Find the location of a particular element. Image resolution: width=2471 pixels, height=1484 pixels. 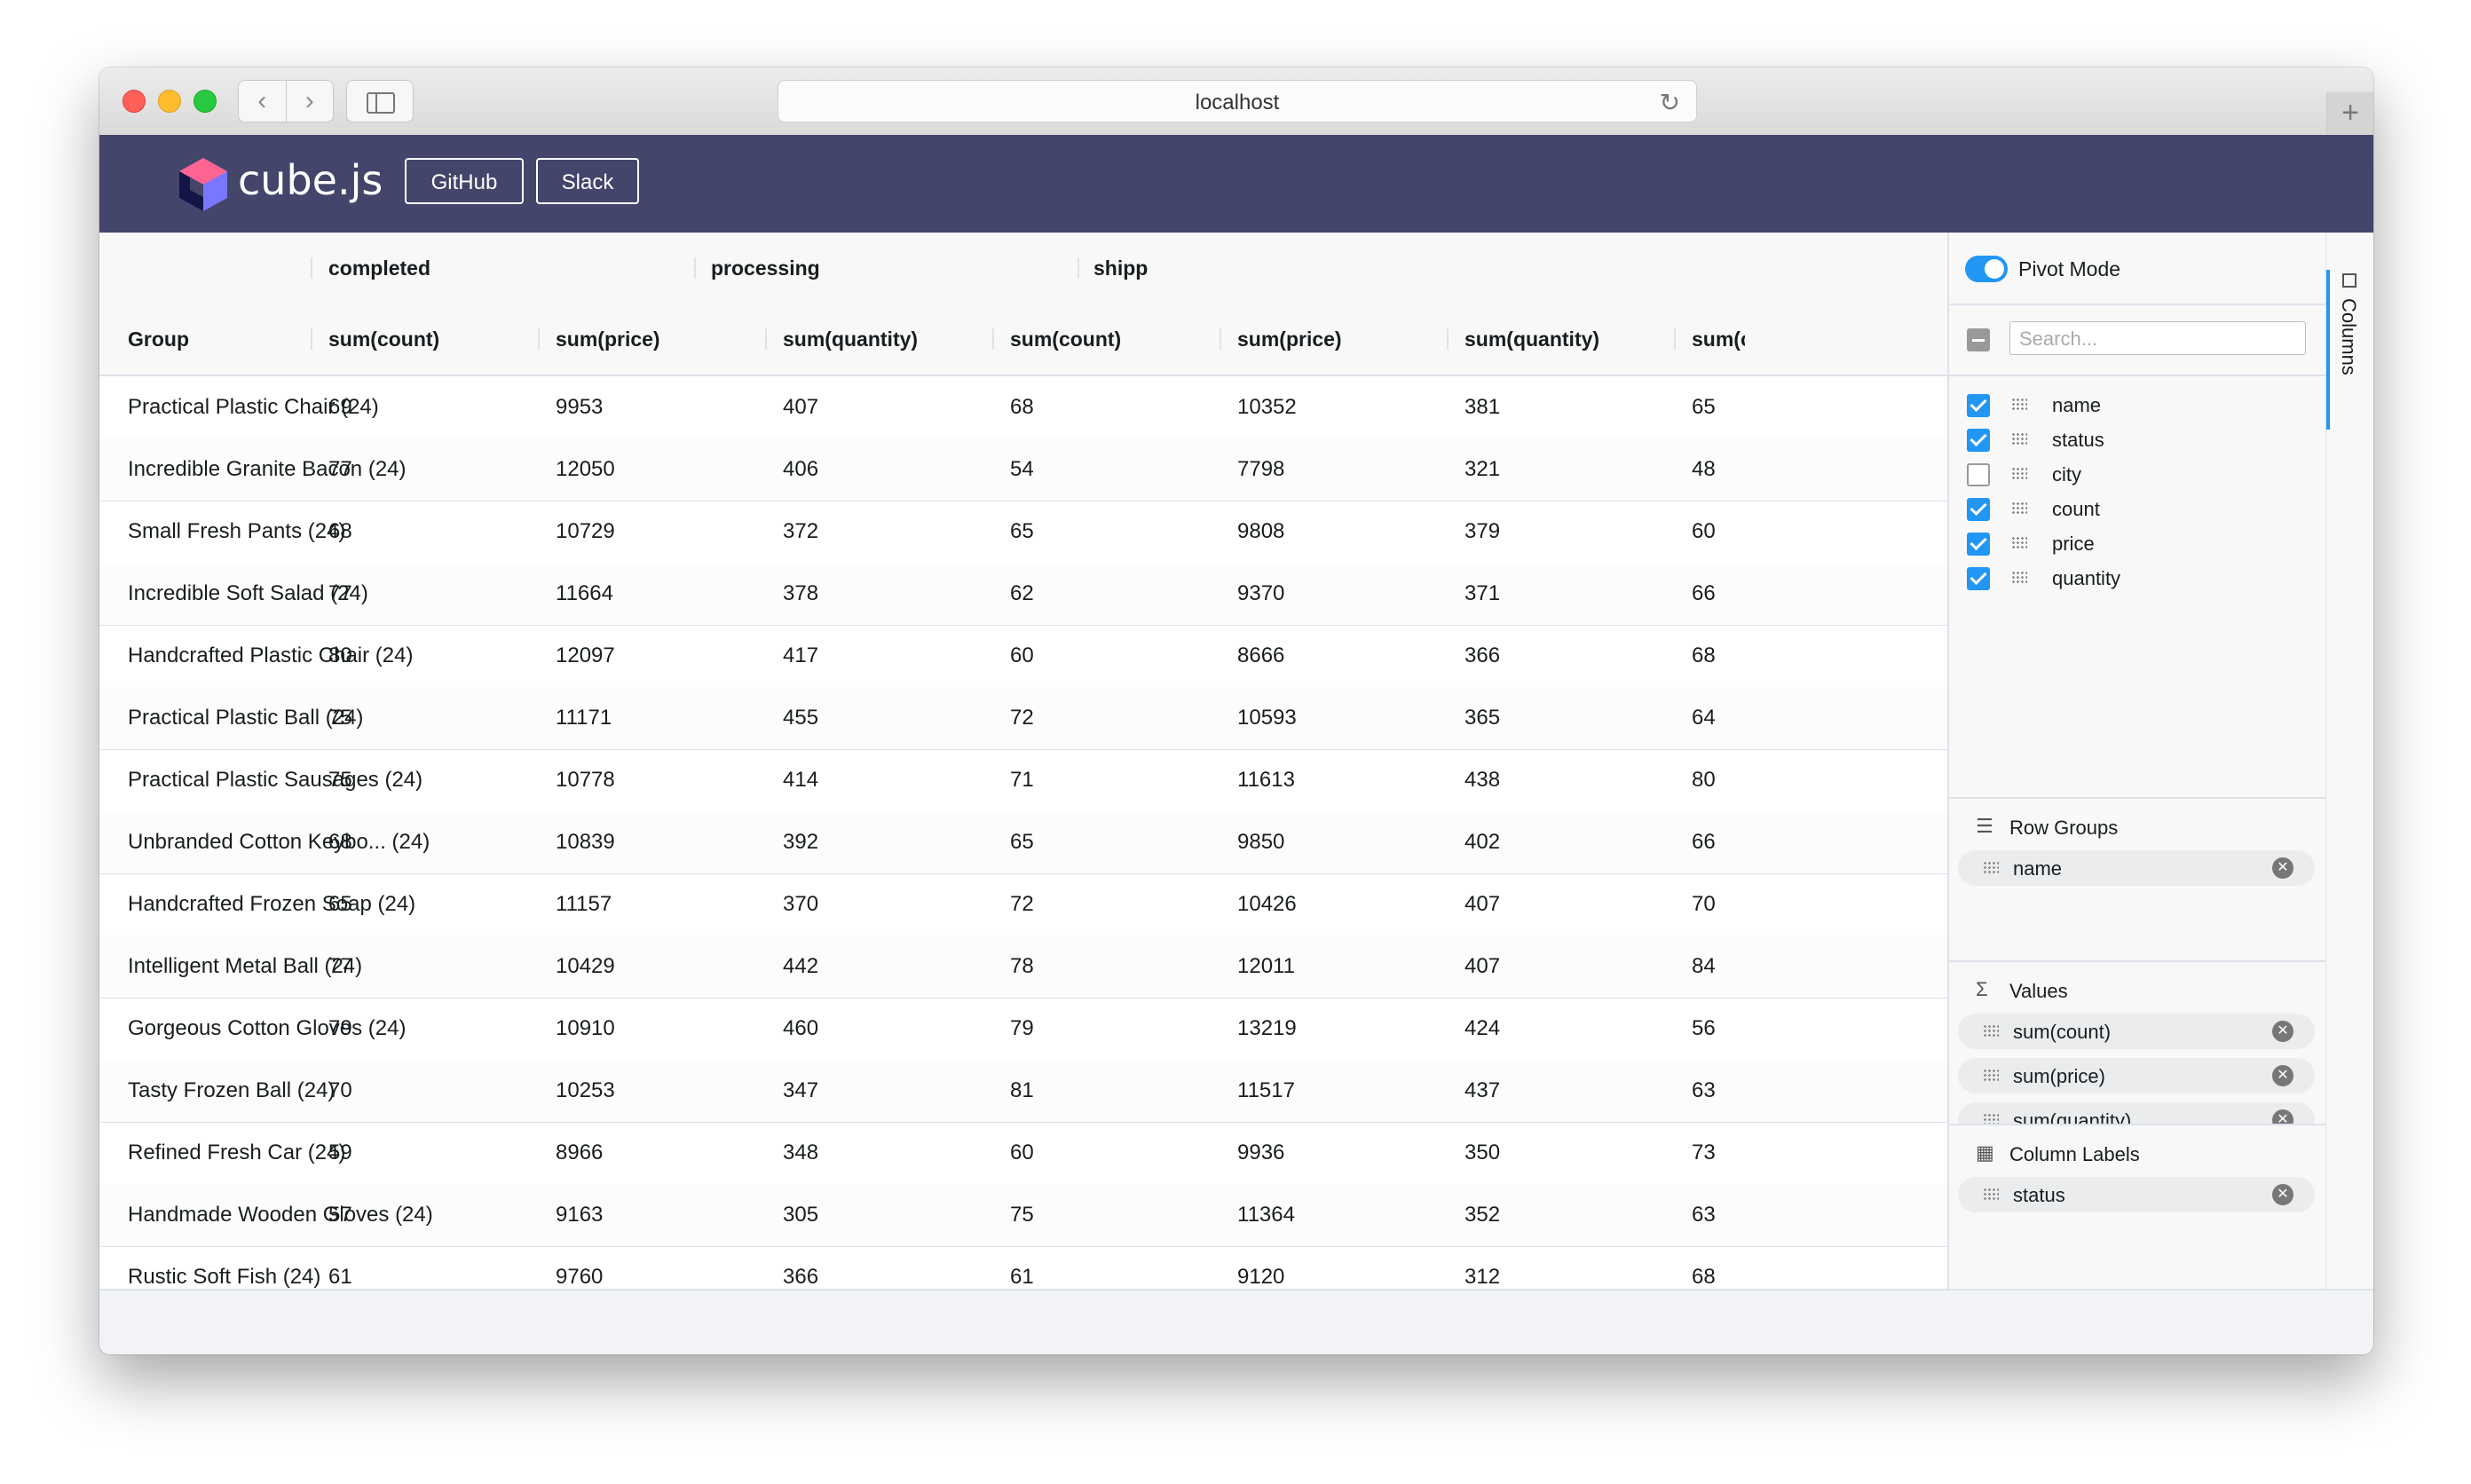

value-cell: 75 is located at coordinates (340, 718).